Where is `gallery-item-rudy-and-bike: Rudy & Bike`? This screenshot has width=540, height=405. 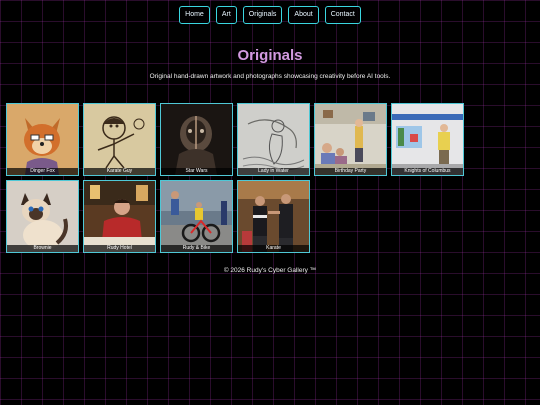 gallery-item-rudy-and-bike: Rudy & Bike is located at coordinates (196, 216).